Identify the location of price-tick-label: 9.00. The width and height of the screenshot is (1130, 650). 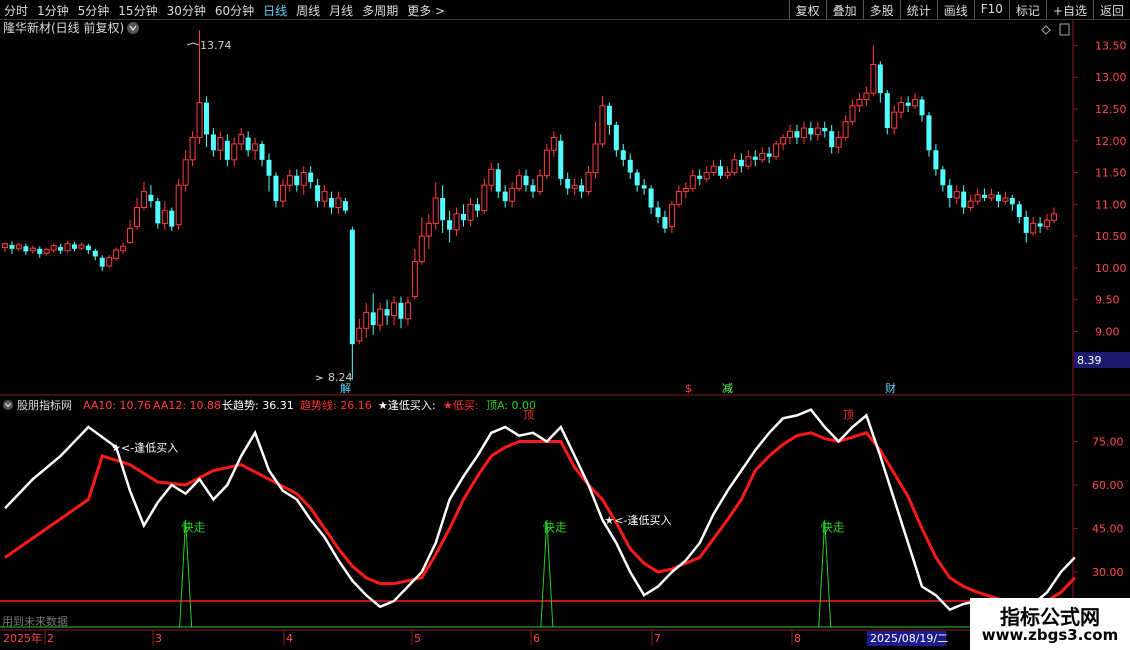
(1107, 331).